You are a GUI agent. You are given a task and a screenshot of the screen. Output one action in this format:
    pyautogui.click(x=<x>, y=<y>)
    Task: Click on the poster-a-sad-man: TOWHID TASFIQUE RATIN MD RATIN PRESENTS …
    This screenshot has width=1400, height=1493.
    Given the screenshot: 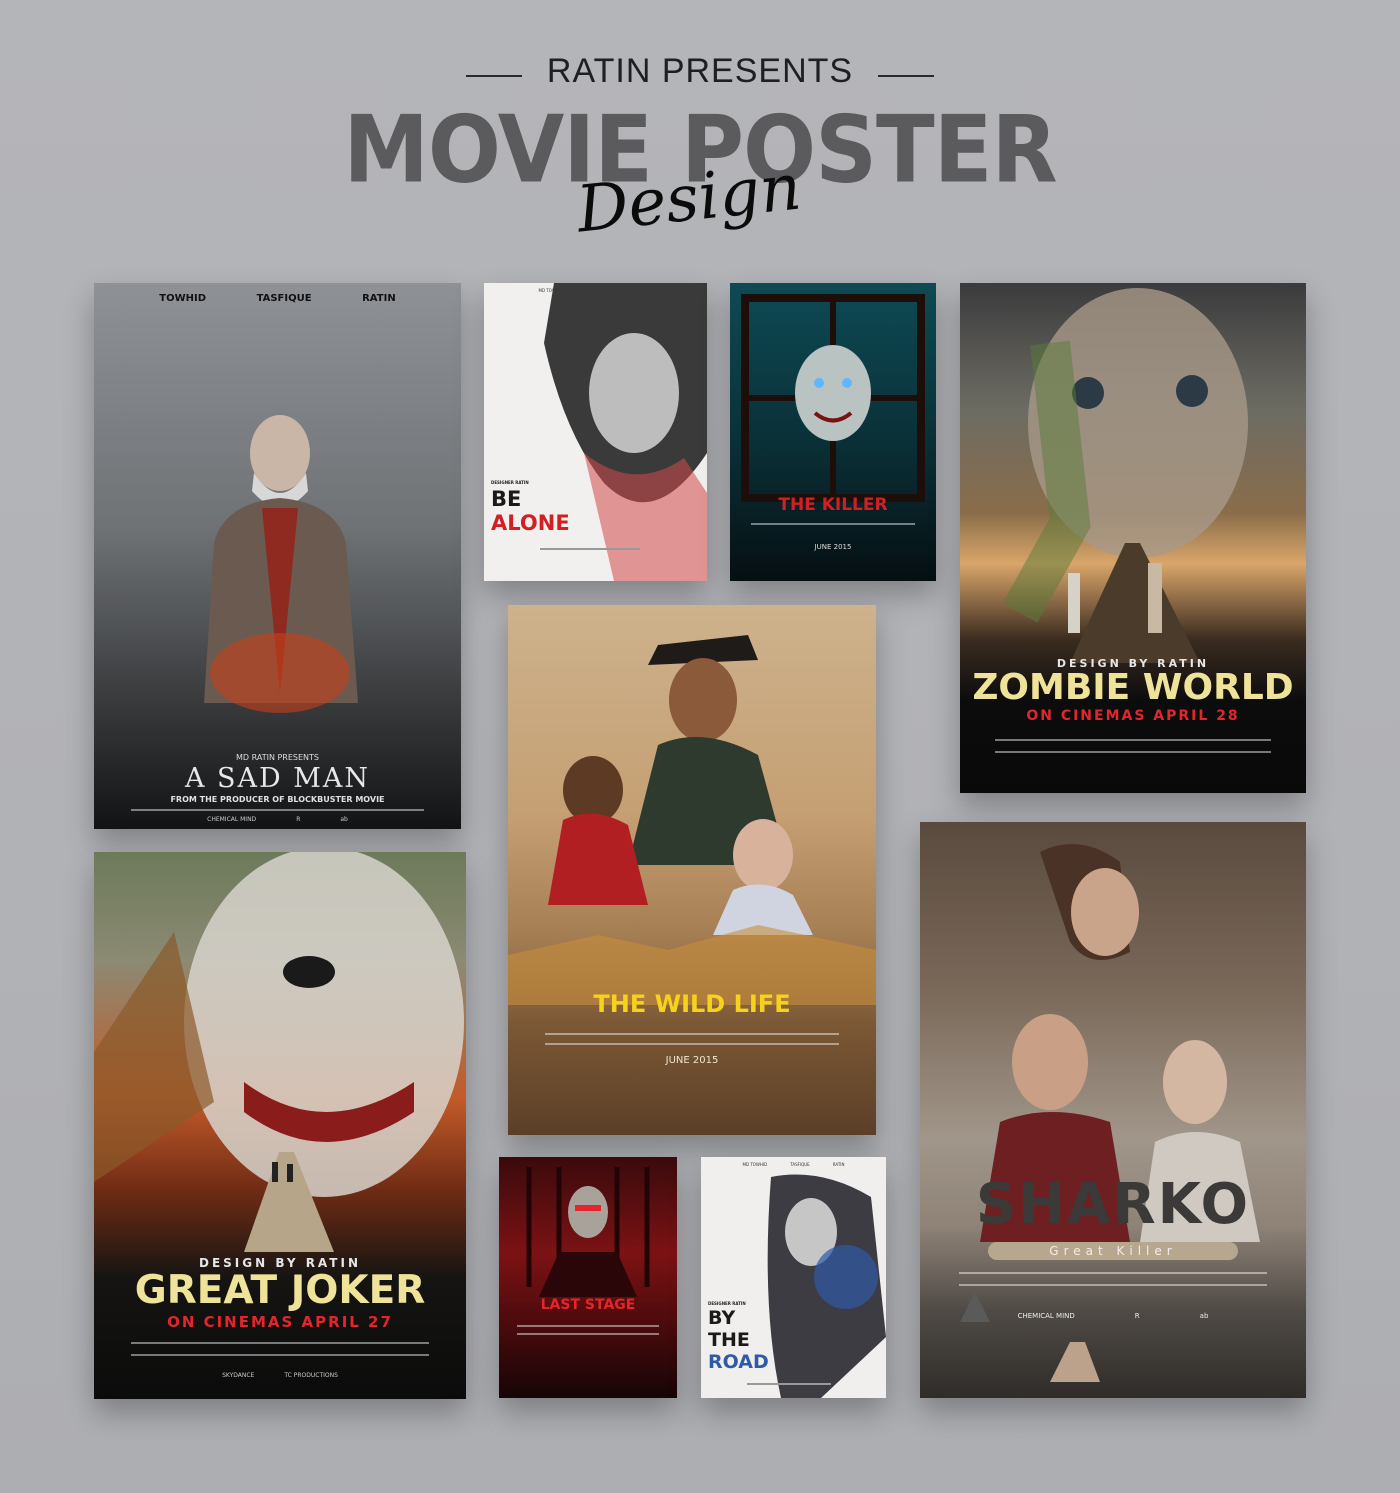 What is the action you would take?
    pyautogui.click(x=277, y=556)
    